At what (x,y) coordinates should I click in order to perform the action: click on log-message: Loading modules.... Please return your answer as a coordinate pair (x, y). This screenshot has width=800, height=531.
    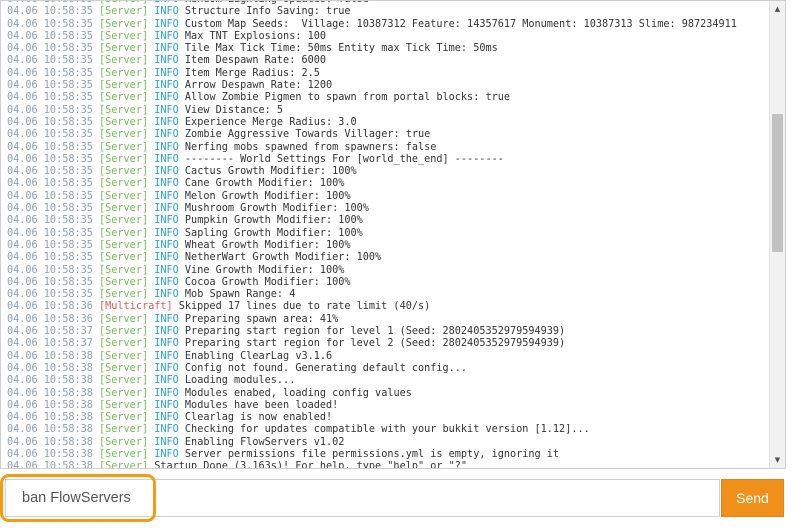
    Looking at the image, I should click on (240, 381).